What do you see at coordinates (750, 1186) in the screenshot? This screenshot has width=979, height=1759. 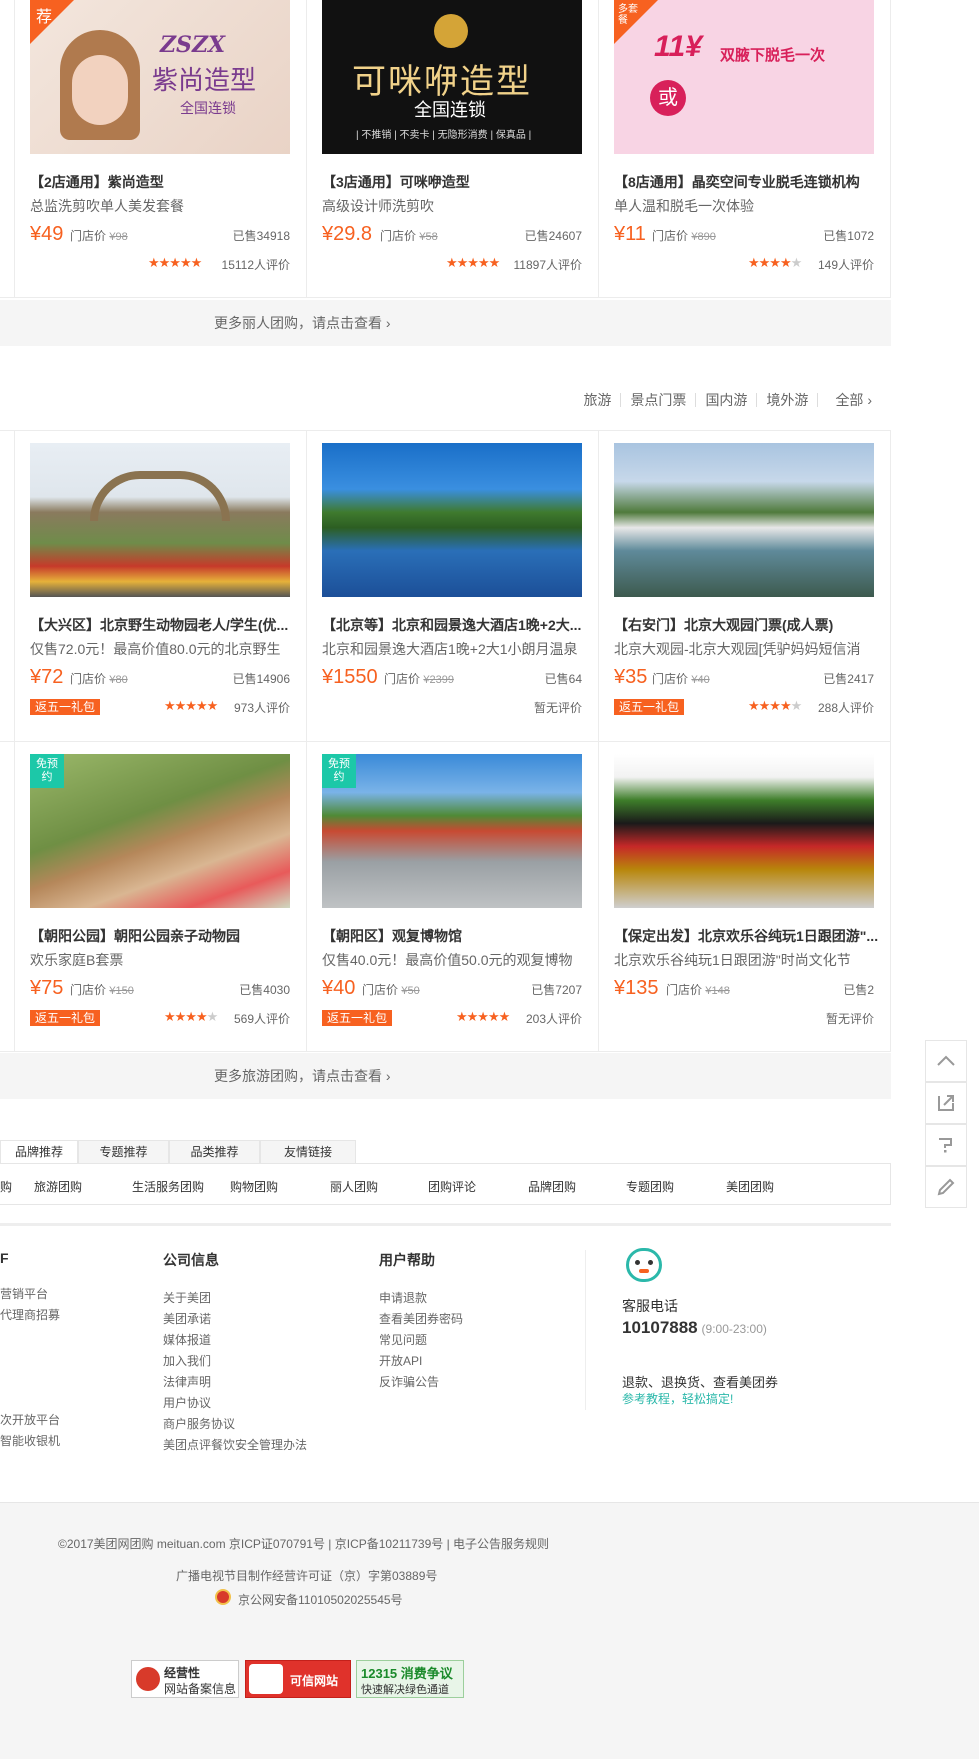 I see `link-item: 美团团购` at bounding box center [750, 1186].